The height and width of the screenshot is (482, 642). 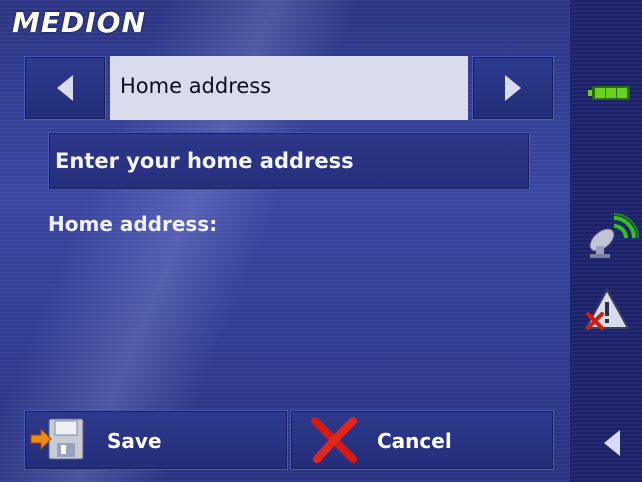 I want to click on save-disk-icon, so click(x=57, y=439).